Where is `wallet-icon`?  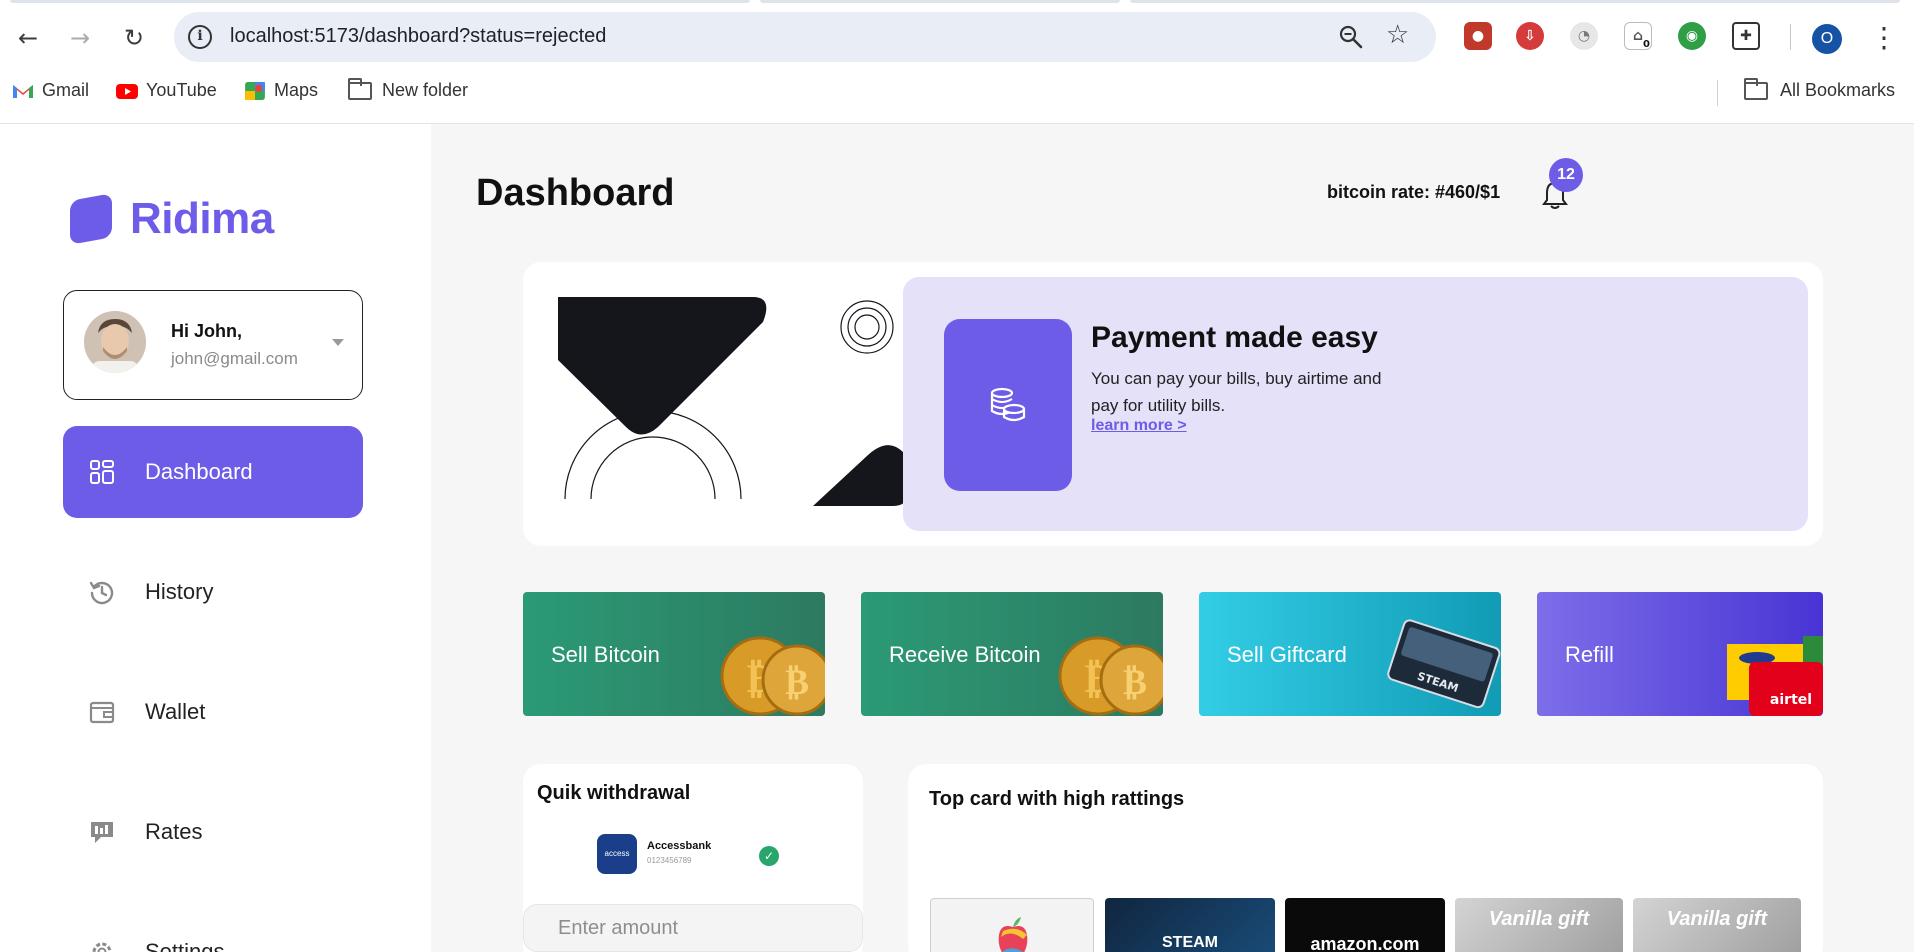 wallet-icon is located at coordinates (102, 712).